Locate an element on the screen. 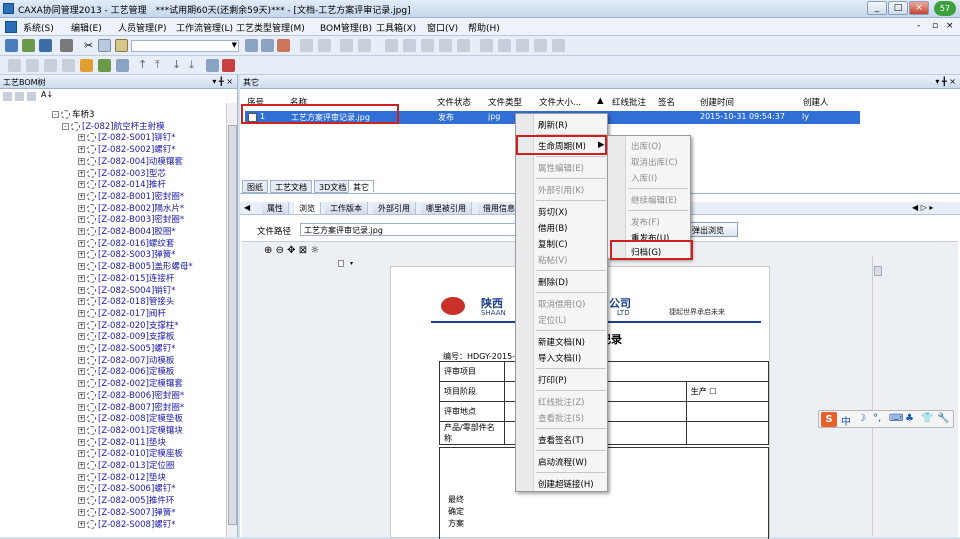 This screenshot has width=960, height=539. toolbar-combo: ▼ is located at coordinates (185, 46).